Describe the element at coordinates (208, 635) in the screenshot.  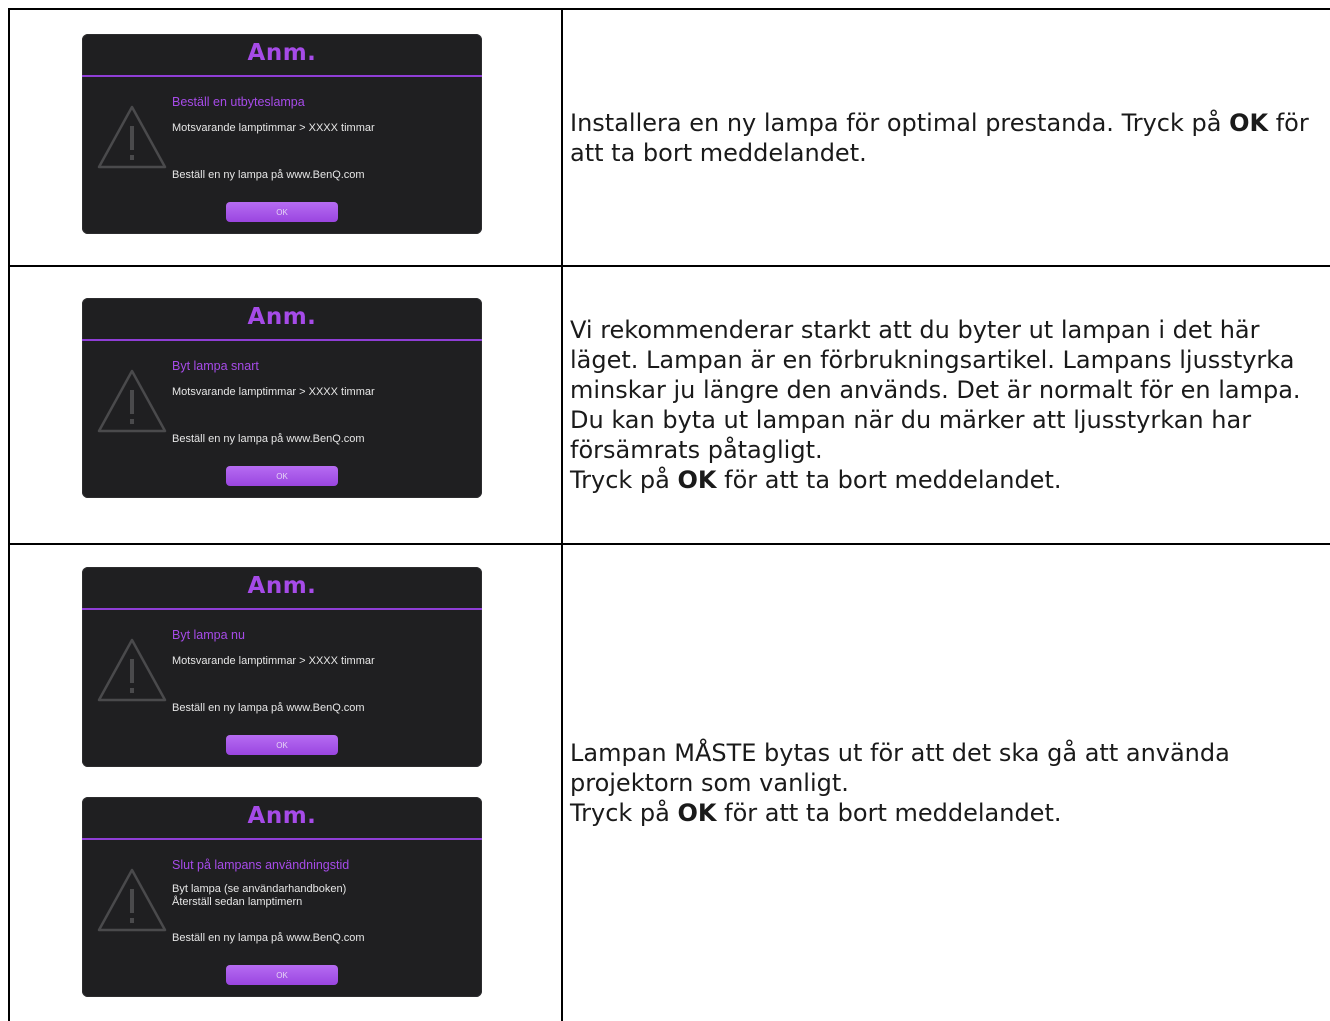
I see `dialog-subtitle: Byt lampa nu` at that location.